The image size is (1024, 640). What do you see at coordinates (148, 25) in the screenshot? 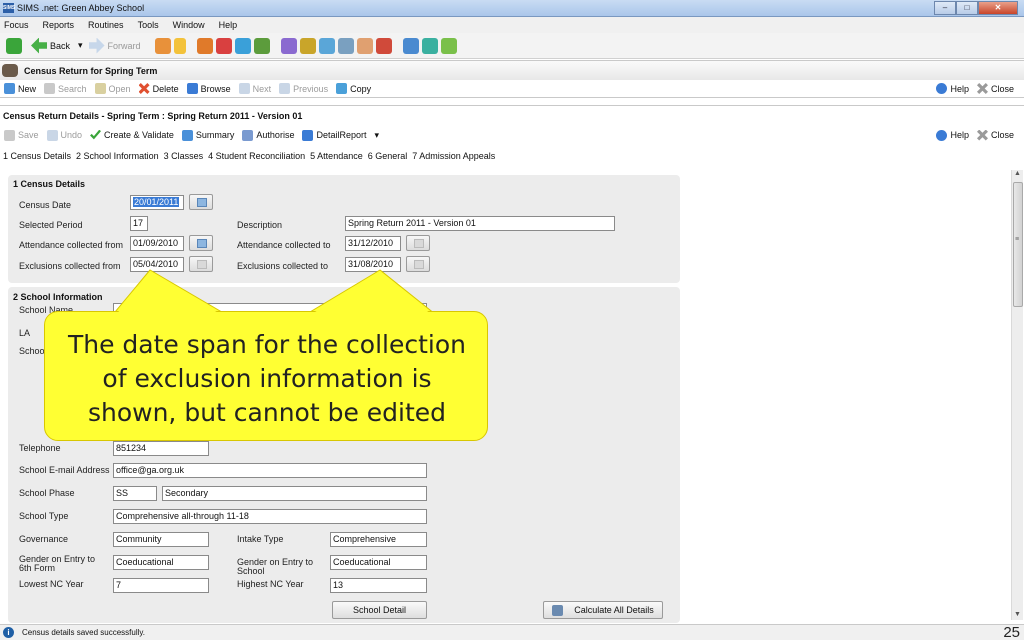
I see `menu-tools: Tools` at bounding box center [148, 25].